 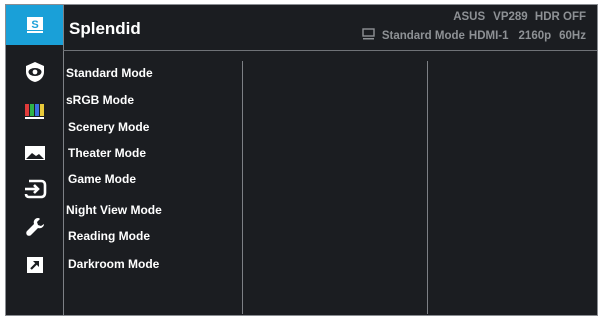 I want to click on color-bars-icon, so click(x=34, y=111).